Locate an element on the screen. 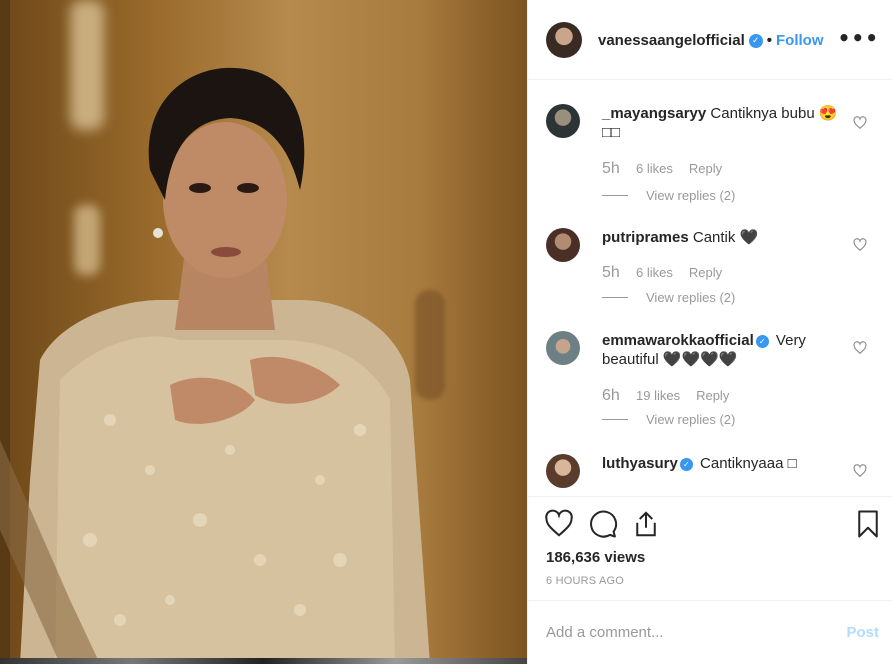 Image resolution: width=892 pixels, height=664 pixels. comment-body: Cantiknyaaa □ is located at coordinates (748, 463).